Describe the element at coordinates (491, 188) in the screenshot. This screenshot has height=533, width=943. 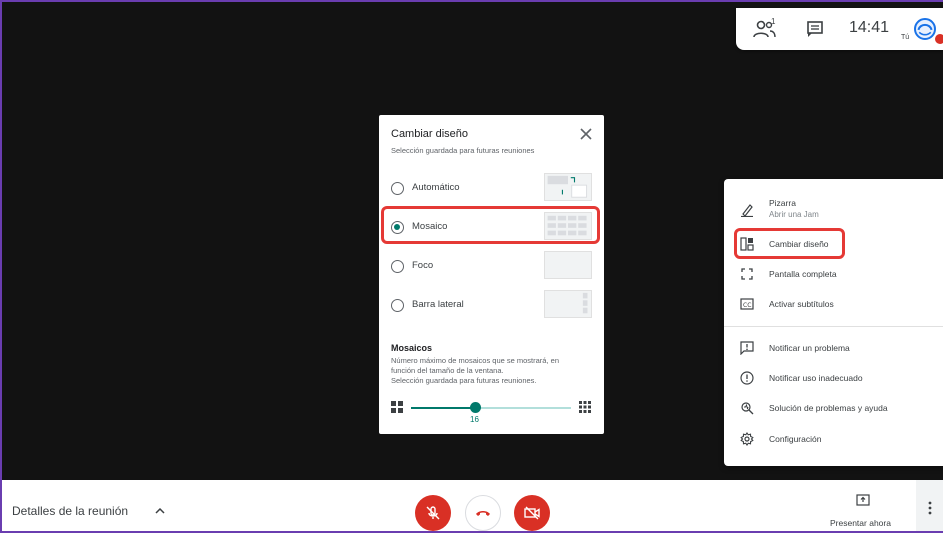
I see `layout-option-auto: Automático` at that location.